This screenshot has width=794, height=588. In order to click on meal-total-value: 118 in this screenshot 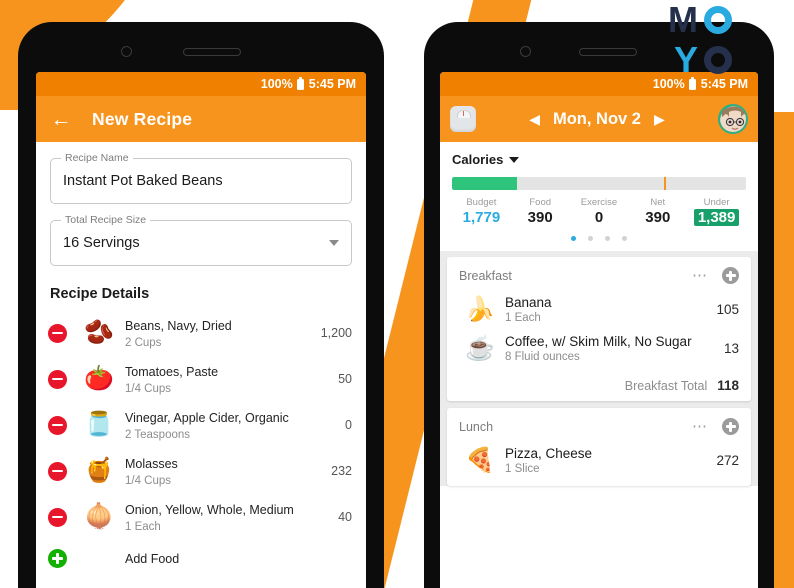, I will do `click(728, 385)`.